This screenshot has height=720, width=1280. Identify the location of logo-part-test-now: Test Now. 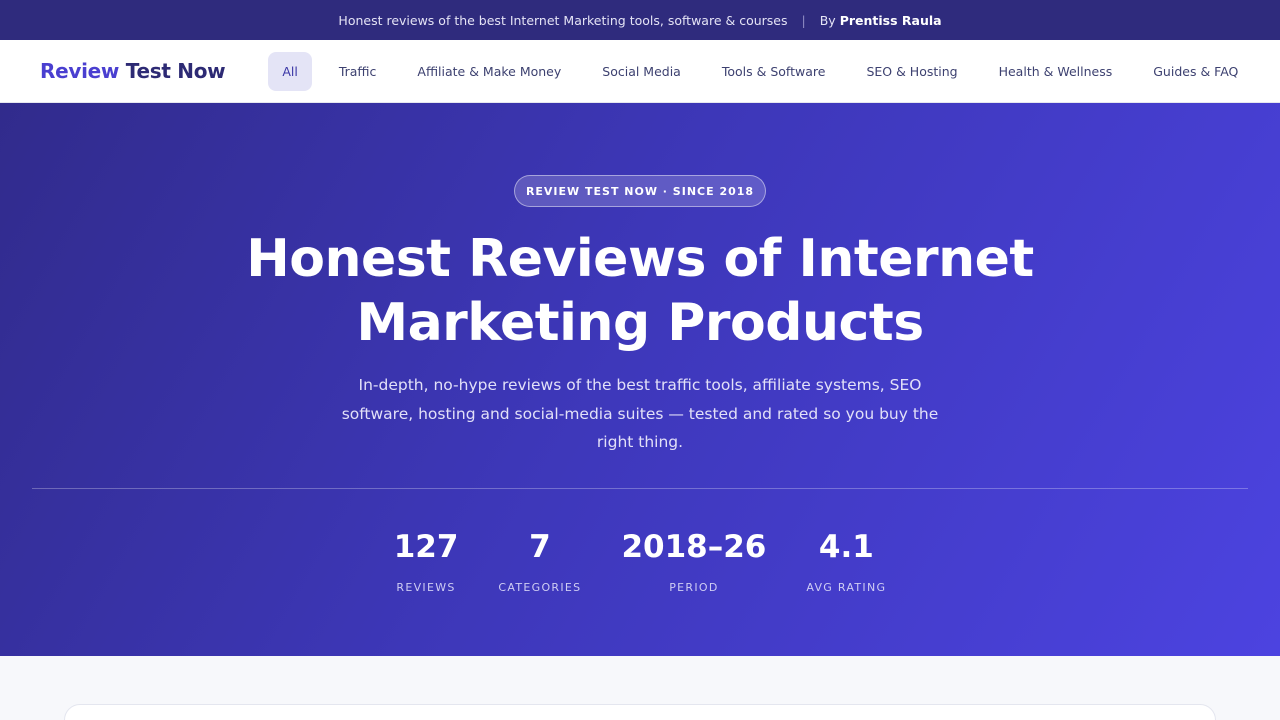
(175, 71).